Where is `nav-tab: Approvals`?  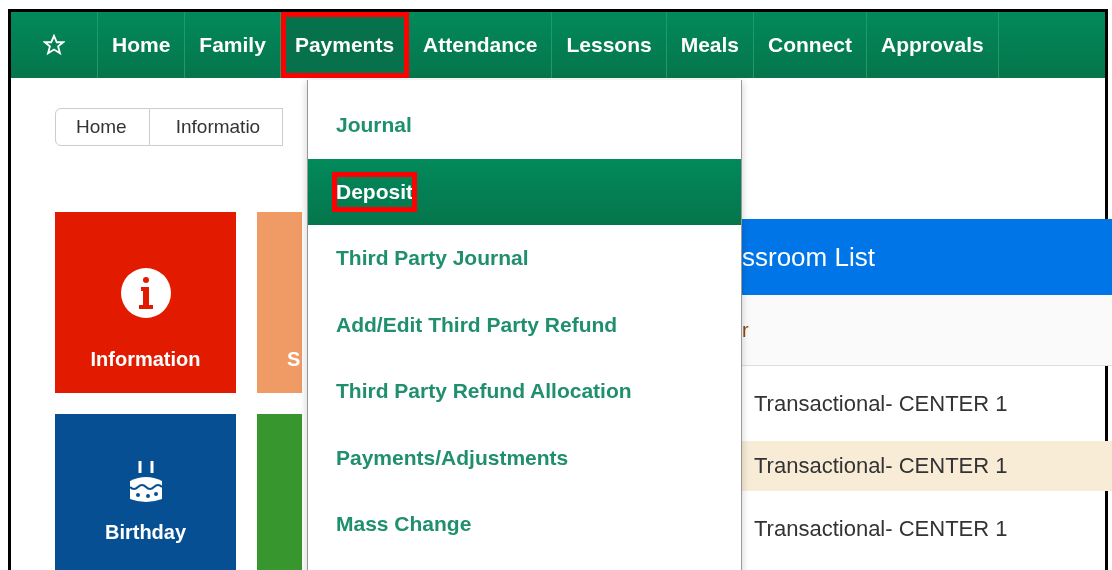
nav-tab: Approvals is located at coordinates (933, 45).